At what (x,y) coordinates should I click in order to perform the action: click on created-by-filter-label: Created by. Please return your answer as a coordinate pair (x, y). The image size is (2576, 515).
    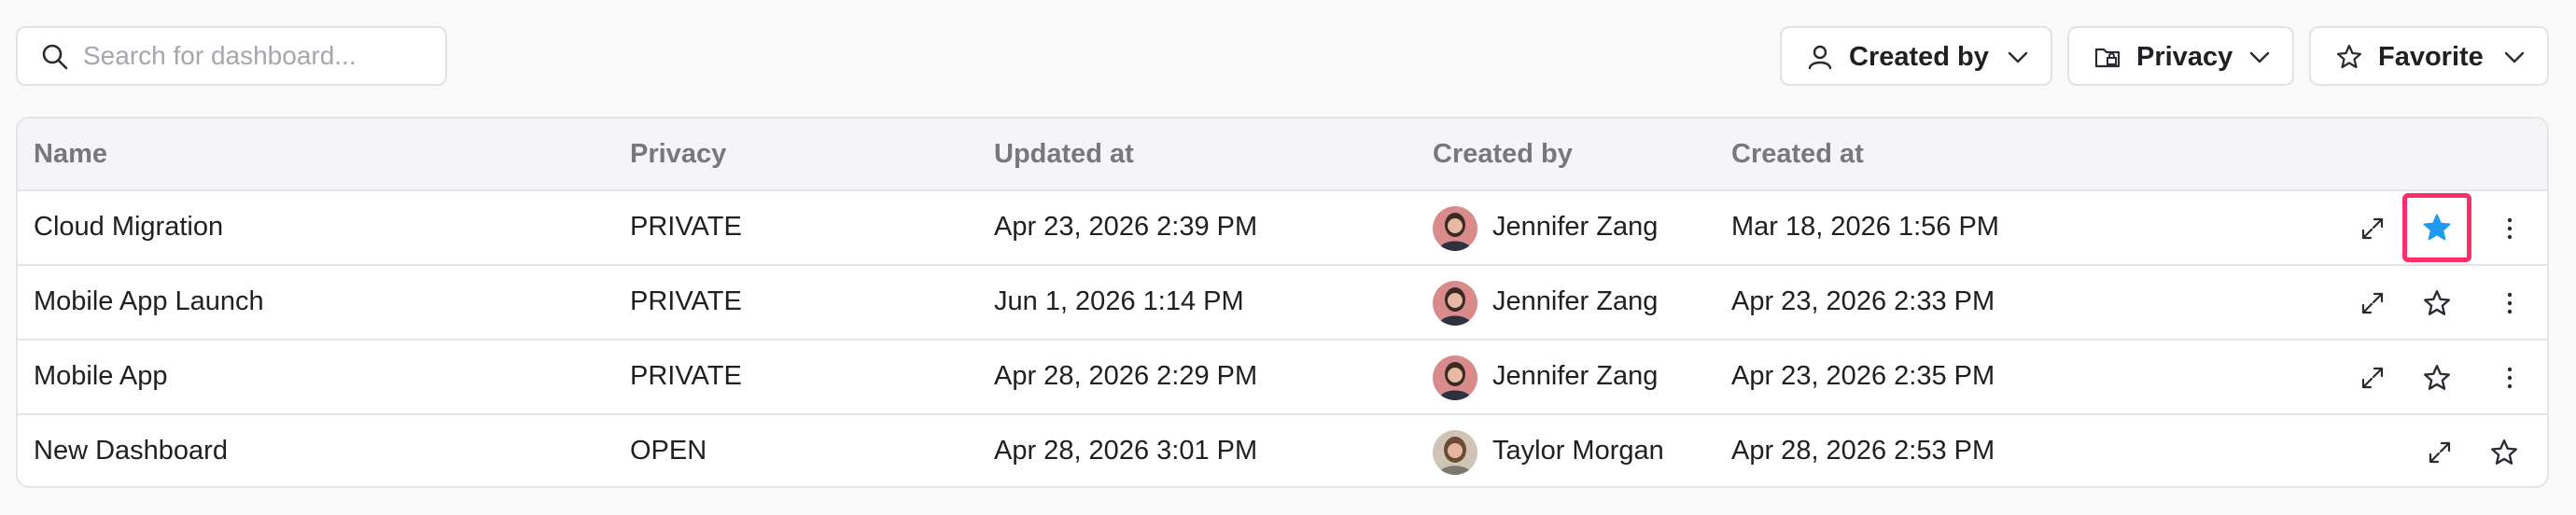
    Looking at the image, I should click on (1919, 57).